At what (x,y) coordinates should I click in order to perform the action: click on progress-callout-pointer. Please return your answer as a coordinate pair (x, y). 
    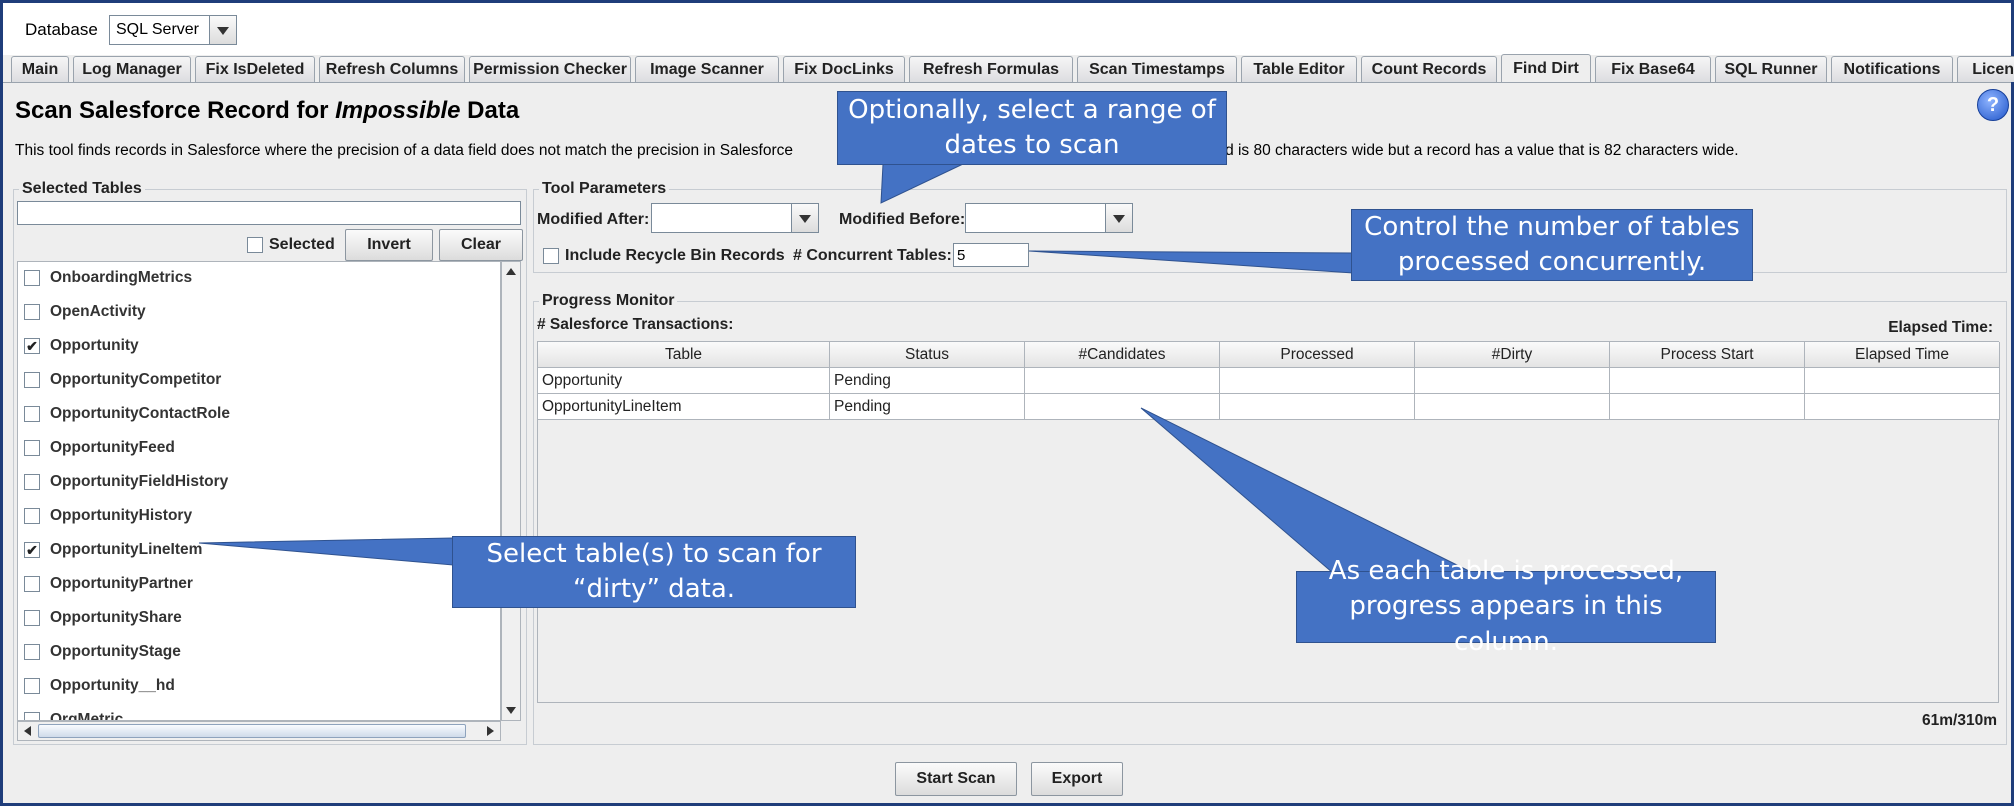
    Looking at the image, I should click on (1307, 490).